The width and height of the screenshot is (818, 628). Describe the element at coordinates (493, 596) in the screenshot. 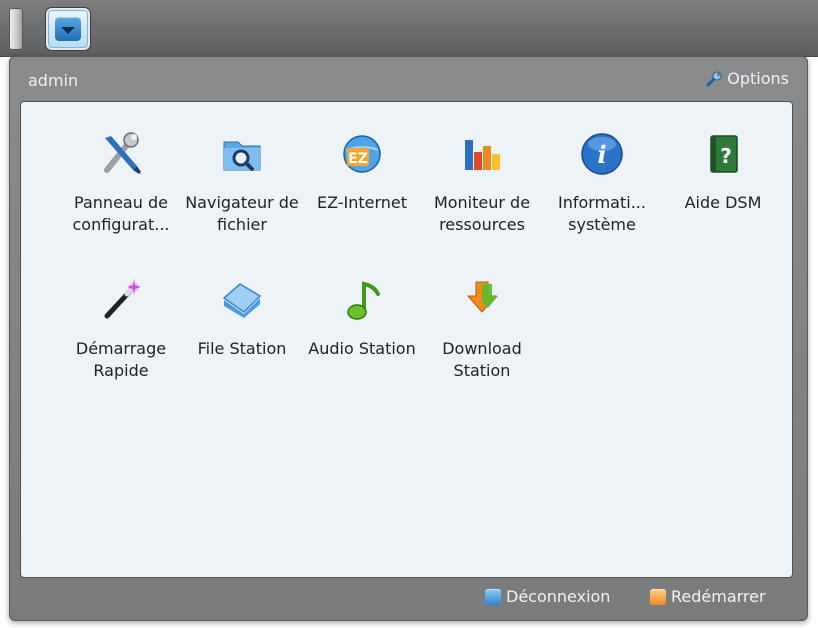

I see `logout-icon` at that location.